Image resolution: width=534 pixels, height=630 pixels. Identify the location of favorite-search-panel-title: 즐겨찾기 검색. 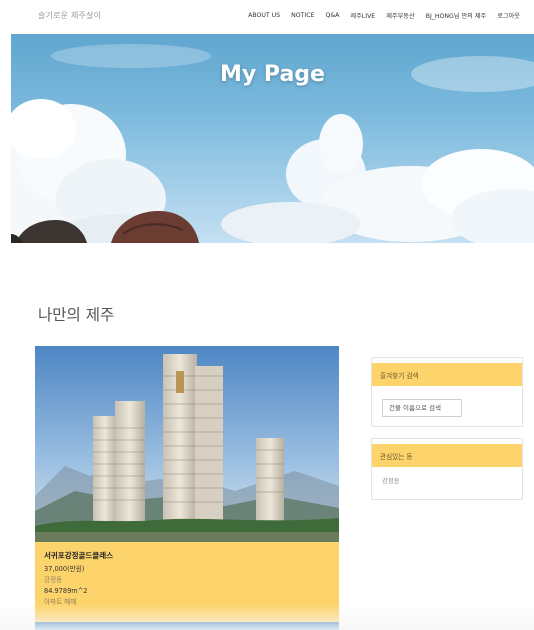
(447, 374).